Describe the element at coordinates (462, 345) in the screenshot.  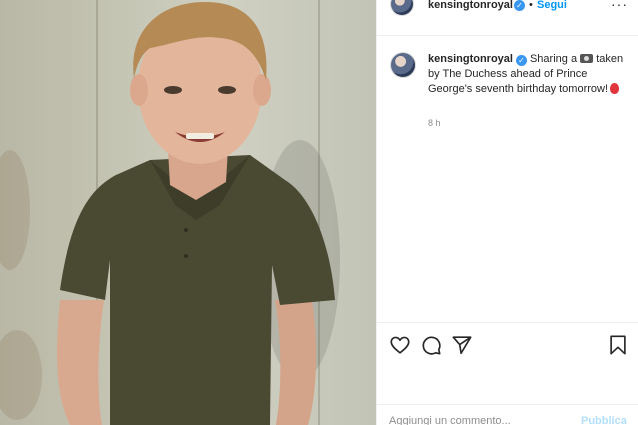
I see `paper-plane-icon` at that location.